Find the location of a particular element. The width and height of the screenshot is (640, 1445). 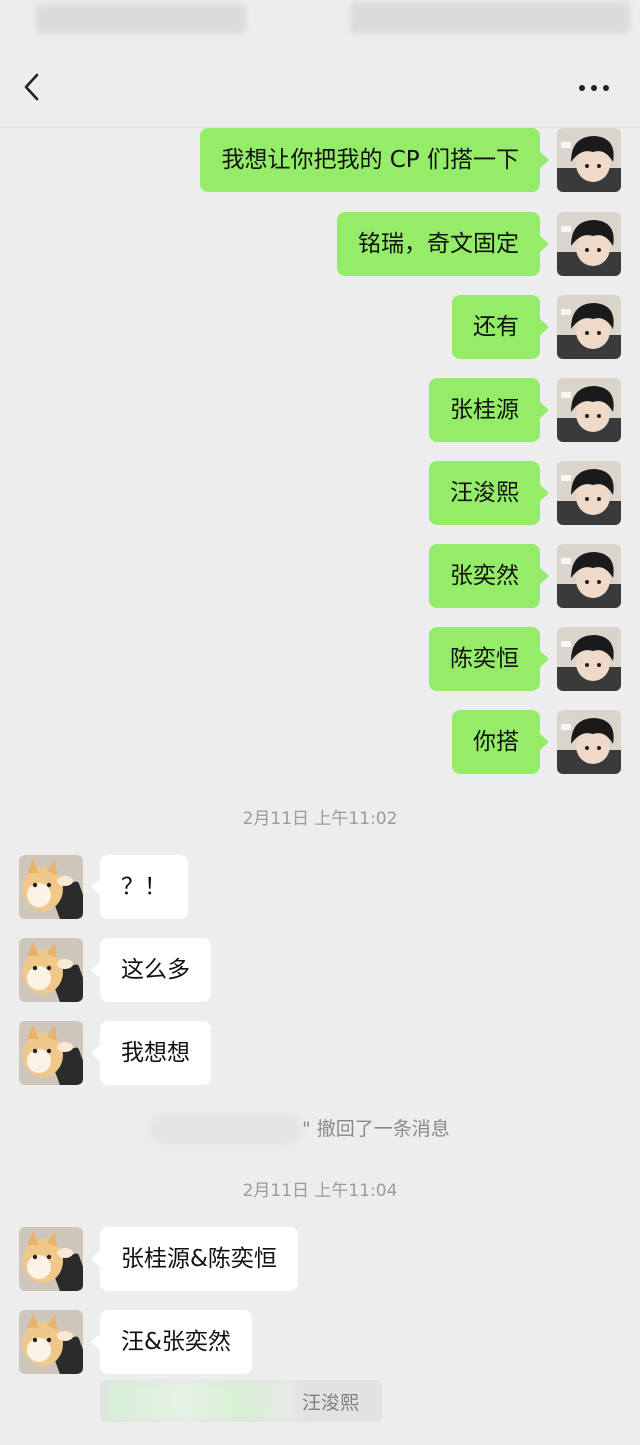

incoming-message: ？！ is located at coordinates (320, 887).